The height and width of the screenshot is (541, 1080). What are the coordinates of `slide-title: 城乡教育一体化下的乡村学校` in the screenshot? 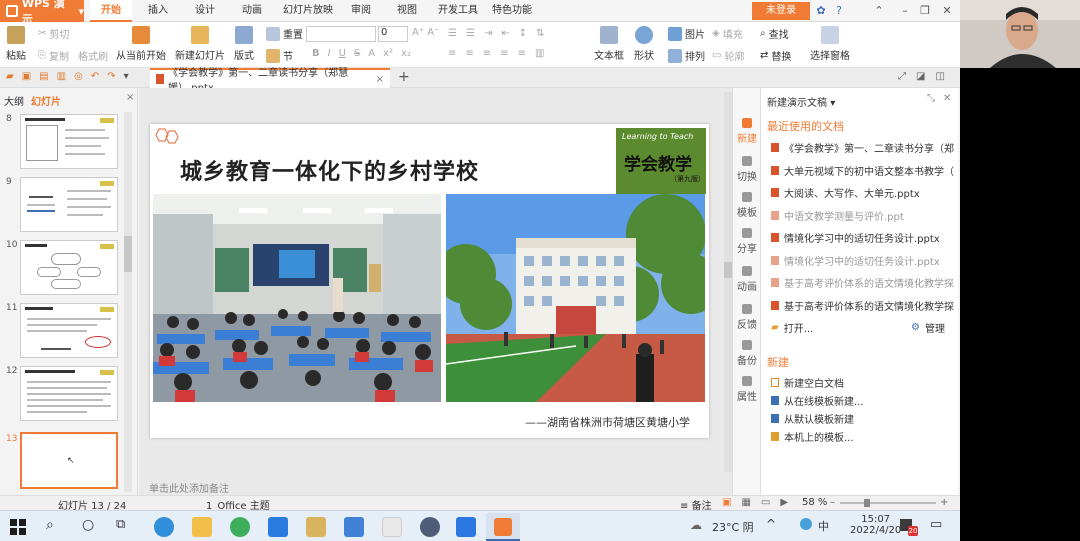 It's located at (329, 170).